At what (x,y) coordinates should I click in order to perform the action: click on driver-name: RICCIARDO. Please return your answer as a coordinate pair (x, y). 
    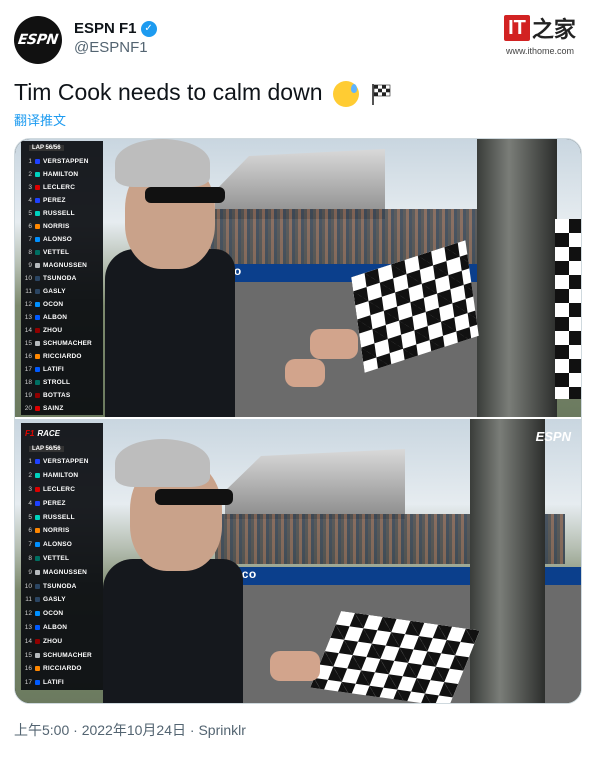
    Looking at the image, I should click on (62, 356).